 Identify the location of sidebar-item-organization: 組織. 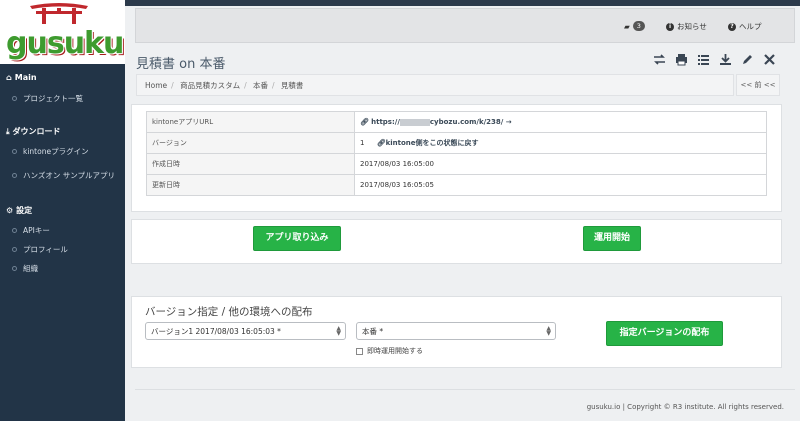
(25, 268).